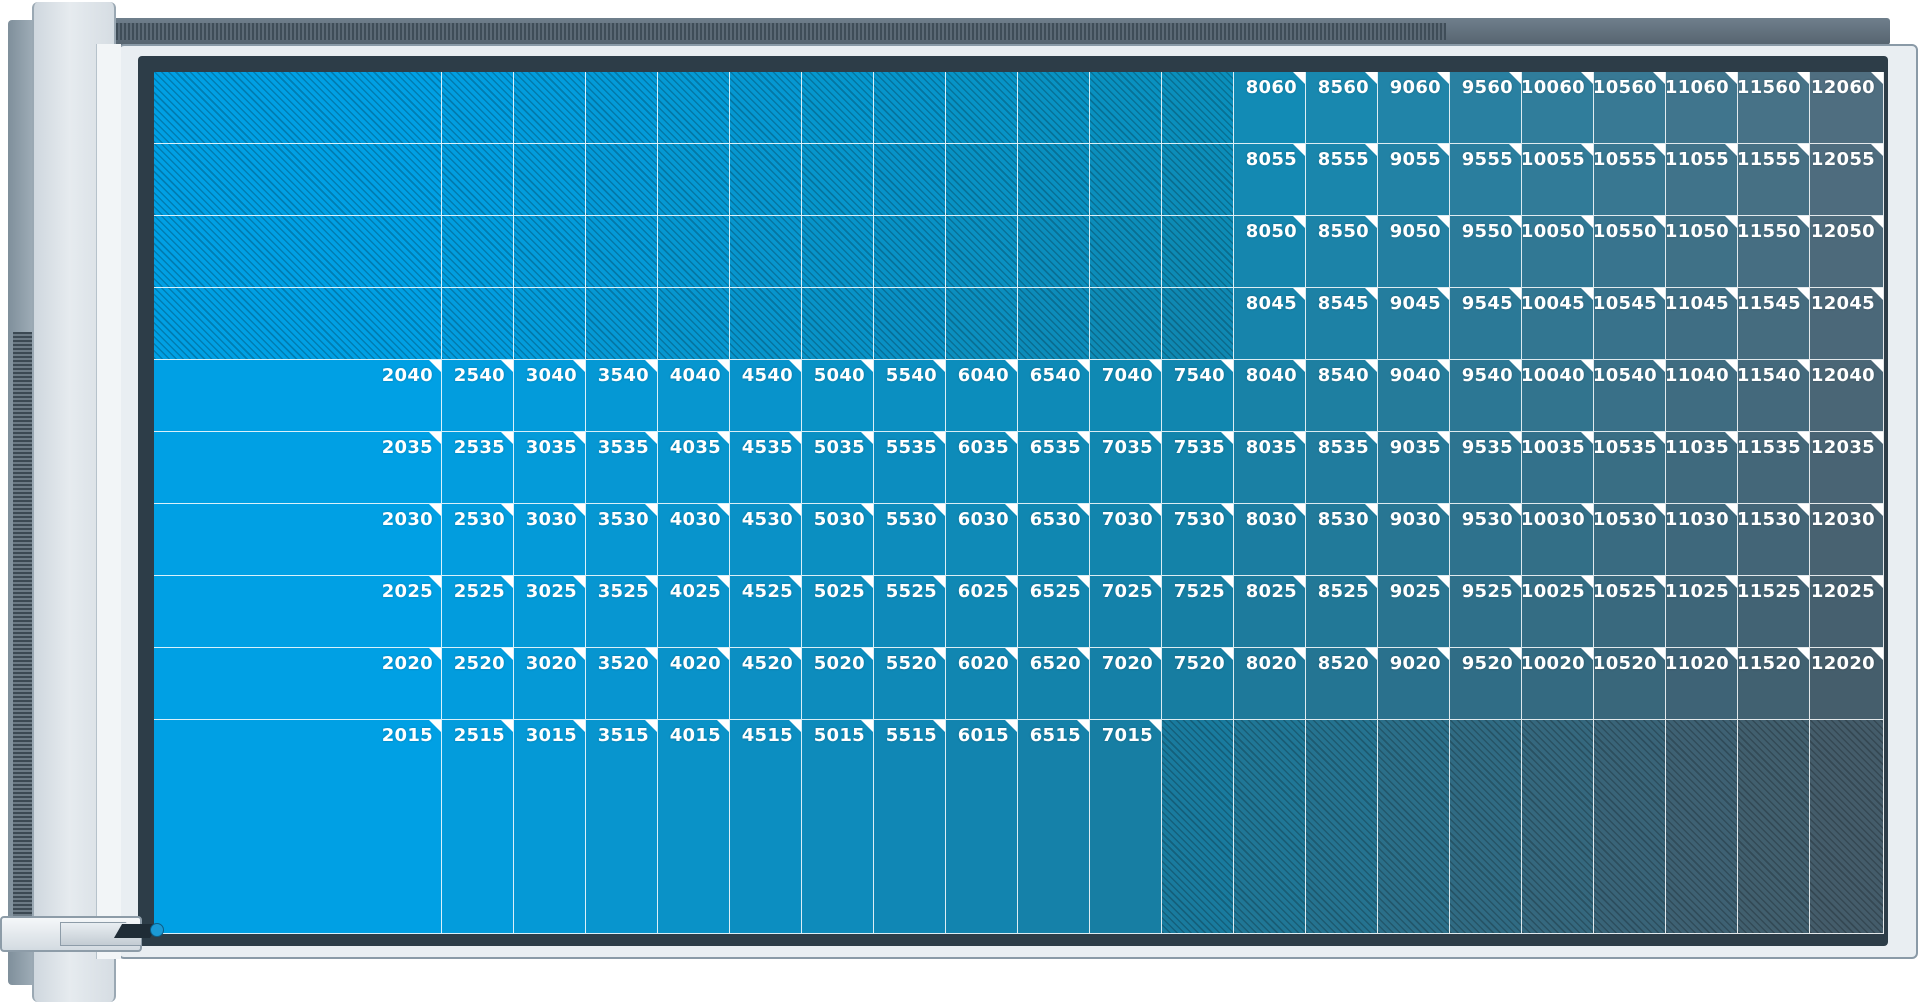  Describe the element at coordinates (1126, 827) in the screenshot. I see `grid-cell: 7015` at that location.